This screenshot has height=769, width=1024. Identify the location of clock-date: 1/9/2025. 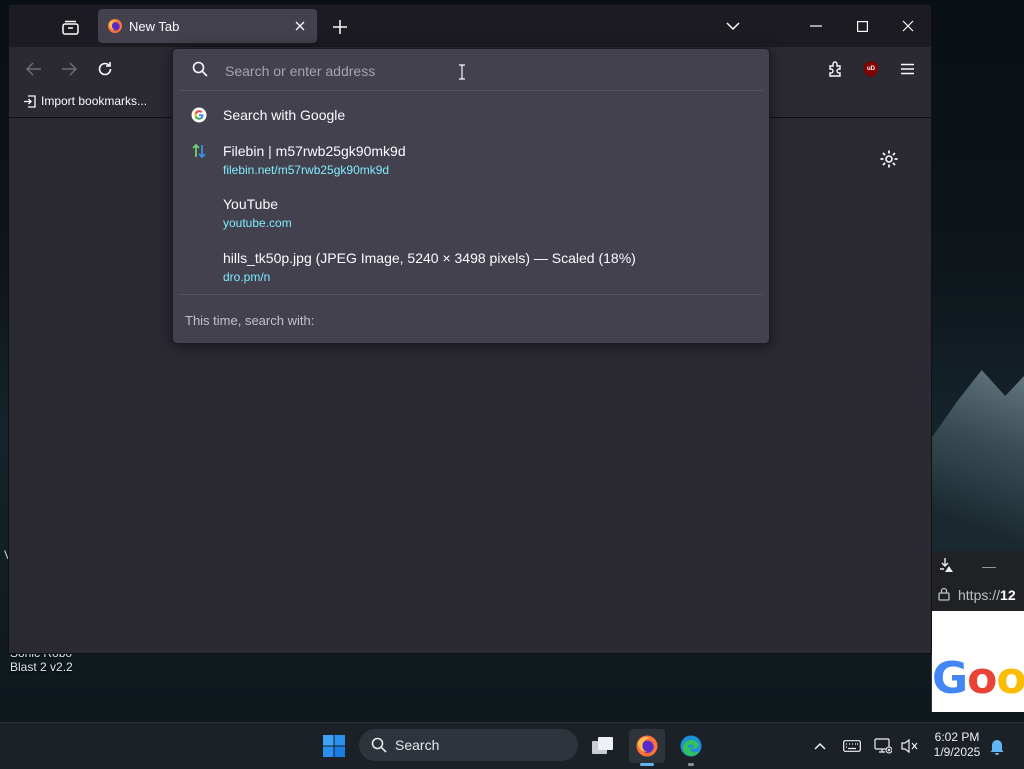
(957, 752).